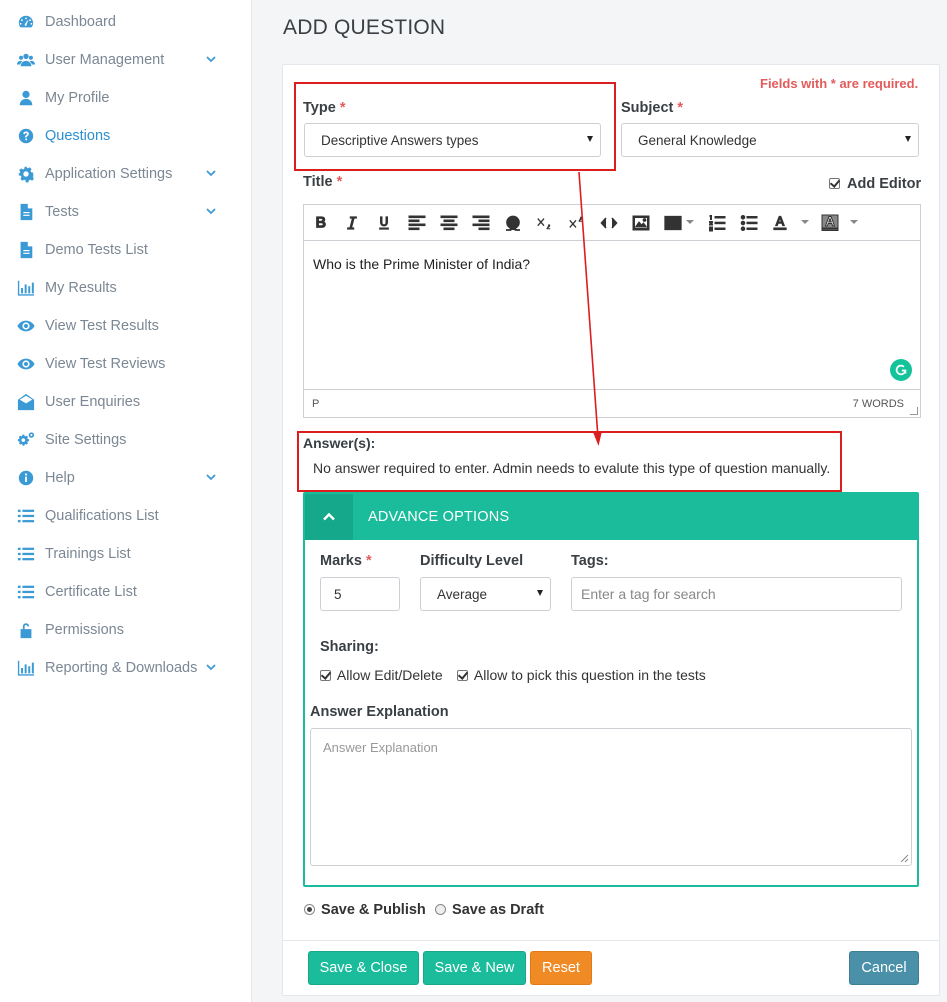 The width and height of the screenshot is (947, 1002). What do you see at coordinates (673, 223) in the screenshot?
I see `table-icon` at bounding box center [673, 223].